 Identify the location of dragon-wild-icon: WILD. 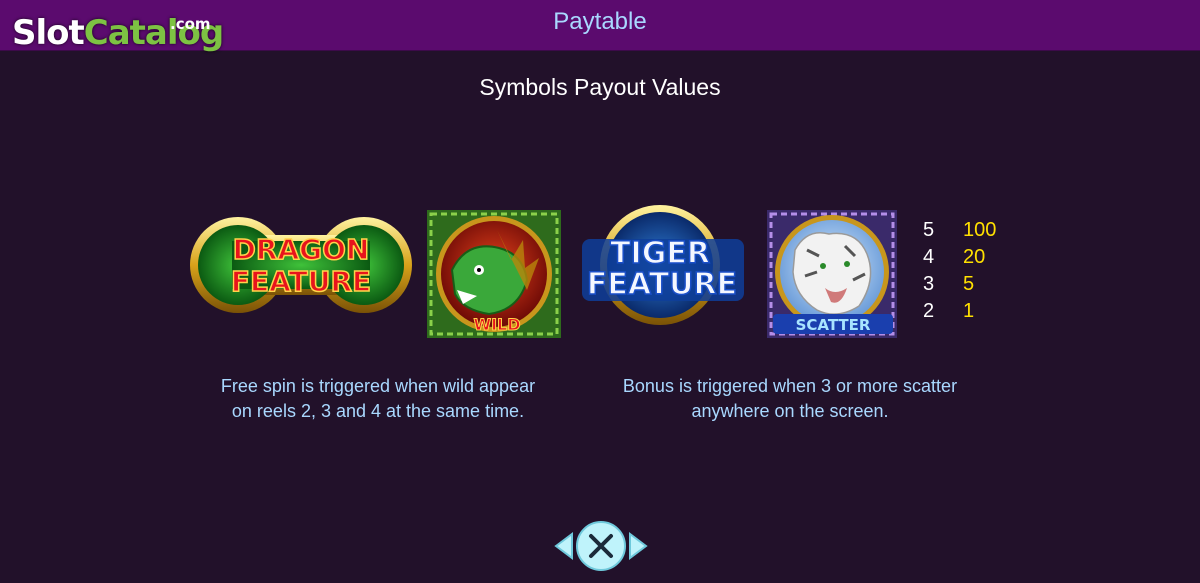
(494, 274).